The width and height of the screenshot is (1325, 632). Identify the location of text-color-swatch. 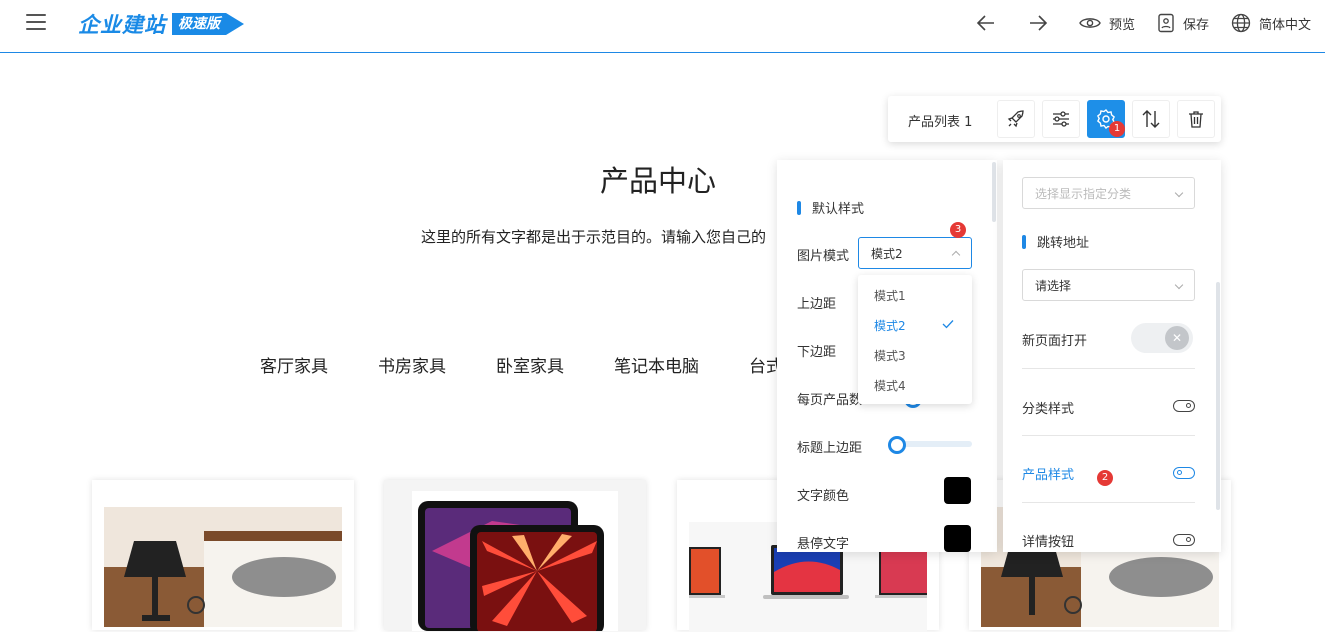
(957, 490).